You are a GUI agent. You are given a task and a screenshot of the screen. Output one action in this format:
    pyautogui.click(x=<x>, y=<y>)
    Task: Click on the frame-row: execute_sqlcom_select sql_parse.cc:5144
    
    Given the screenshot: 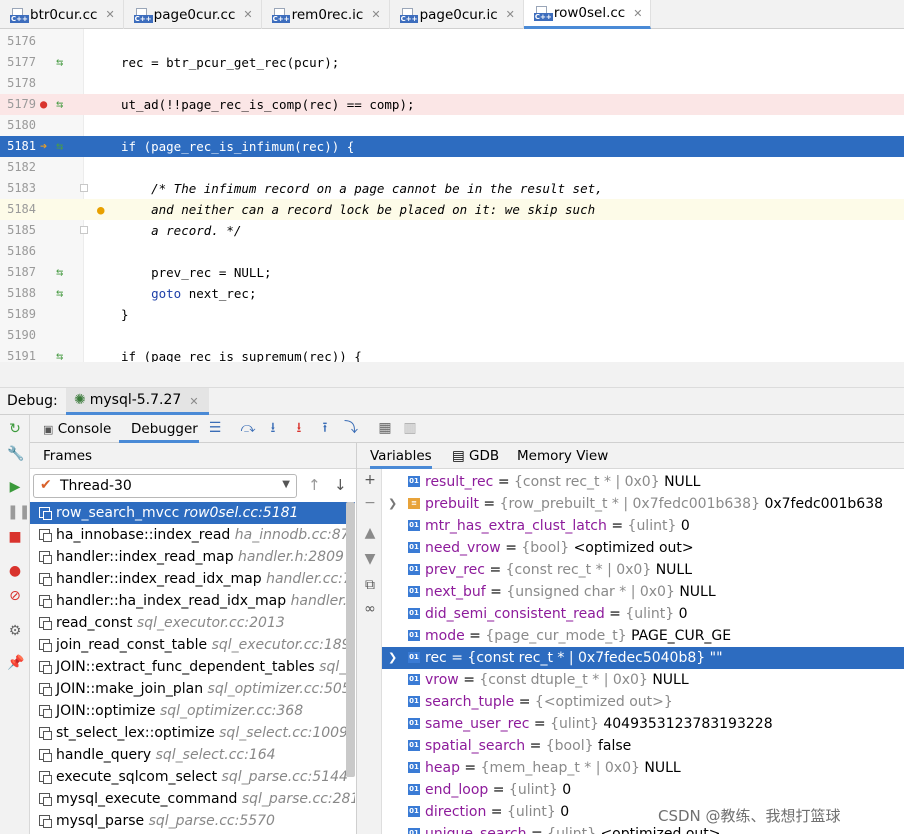 What is the action you would take?
    pyautogui.click(x=192, y=777)
    